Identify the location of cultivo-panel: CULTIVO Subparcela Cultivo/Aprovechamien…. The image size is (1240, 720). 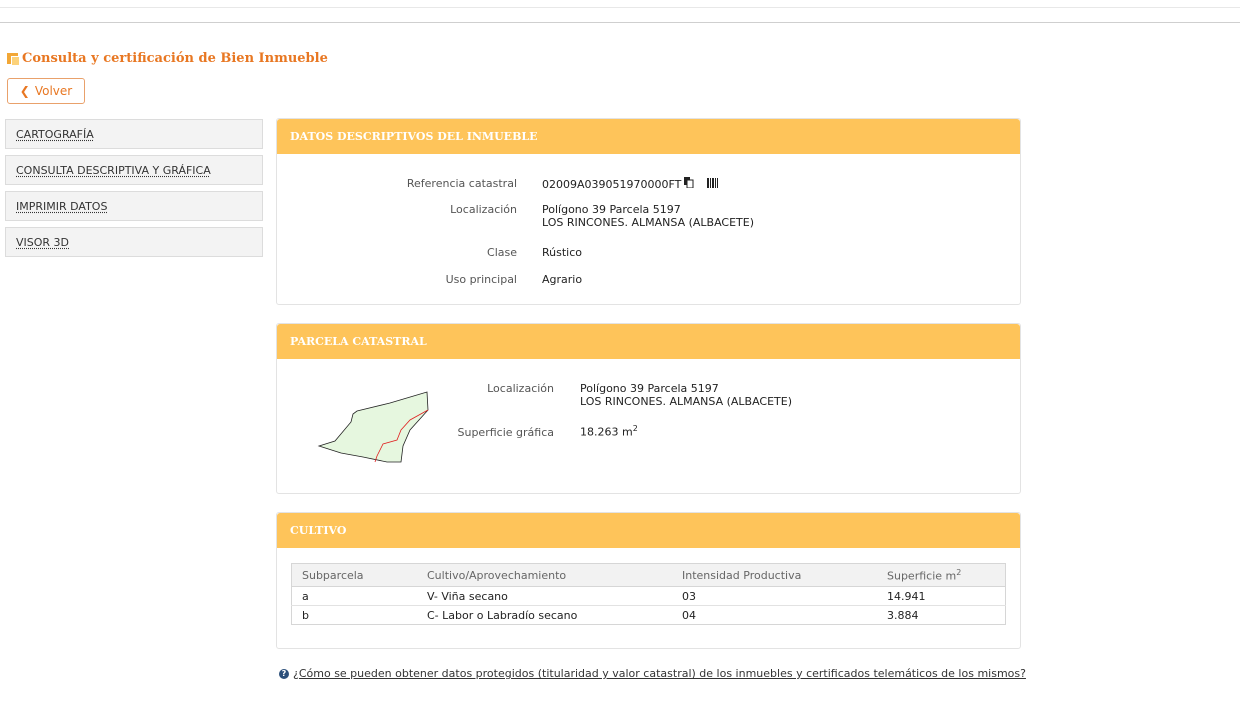
(648, 580).